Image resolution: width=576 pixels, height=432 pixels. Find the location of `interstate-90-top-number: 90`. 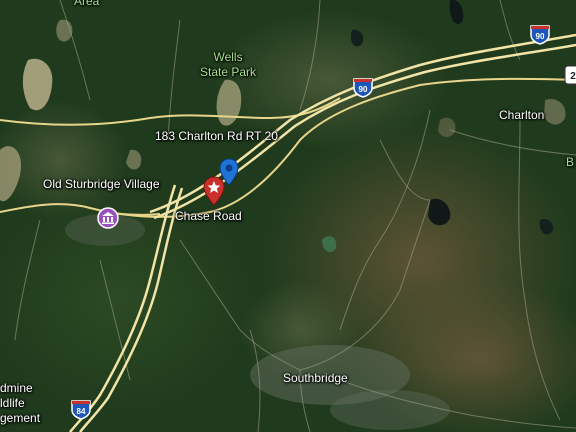

interstate-90-top-number: 90 is located at coordinates (540, 36).